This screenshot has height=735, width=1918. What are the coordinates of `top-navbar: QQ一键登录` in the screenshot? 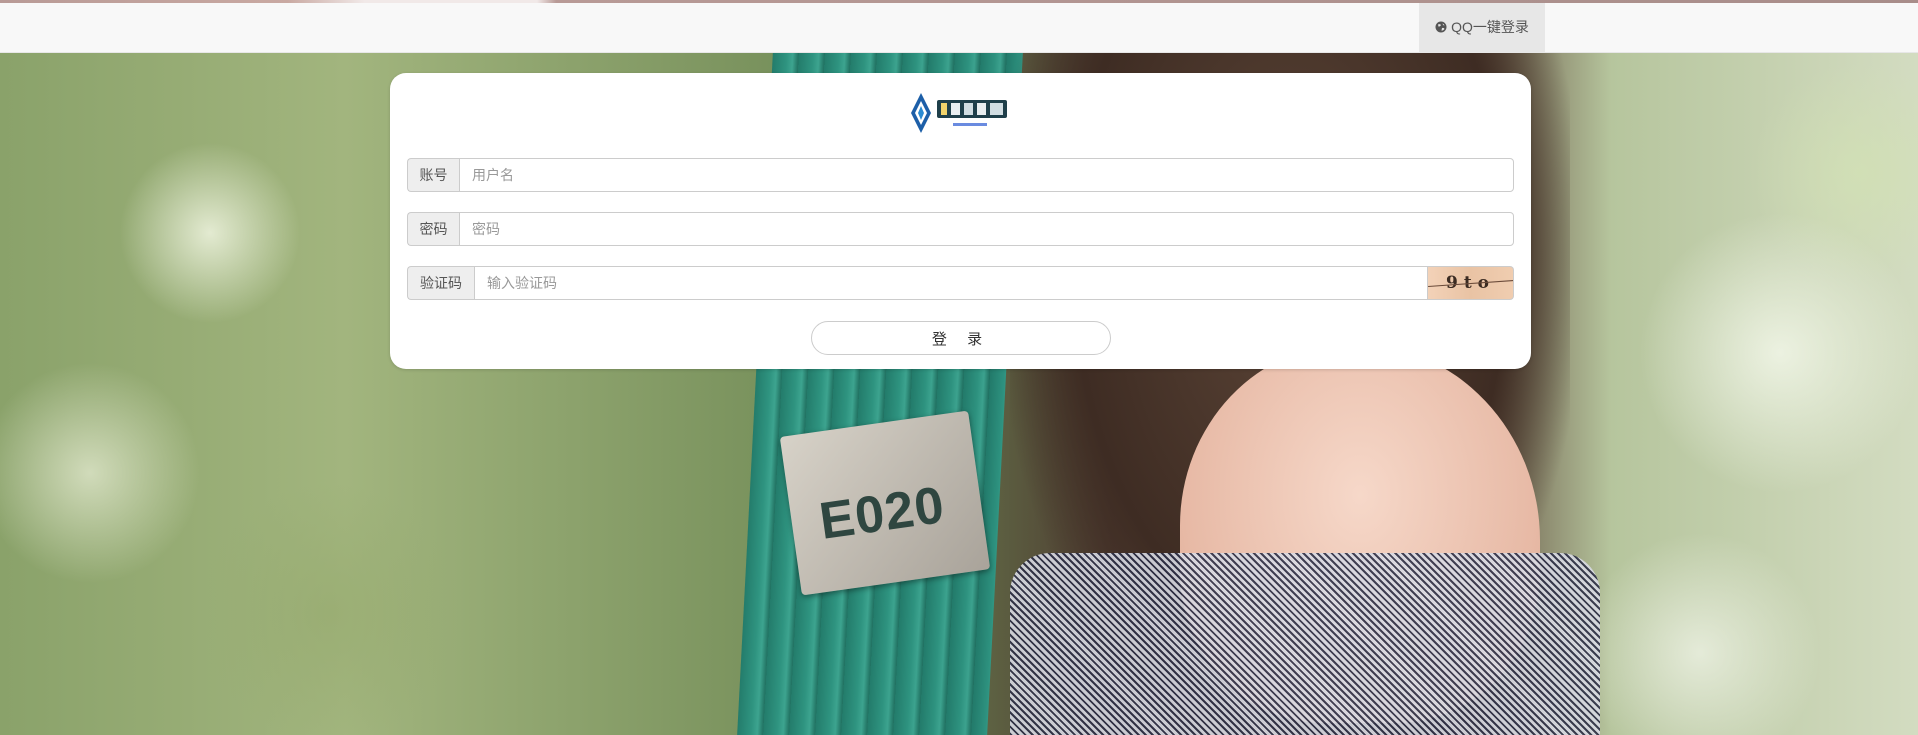 It's located at (959, 26).